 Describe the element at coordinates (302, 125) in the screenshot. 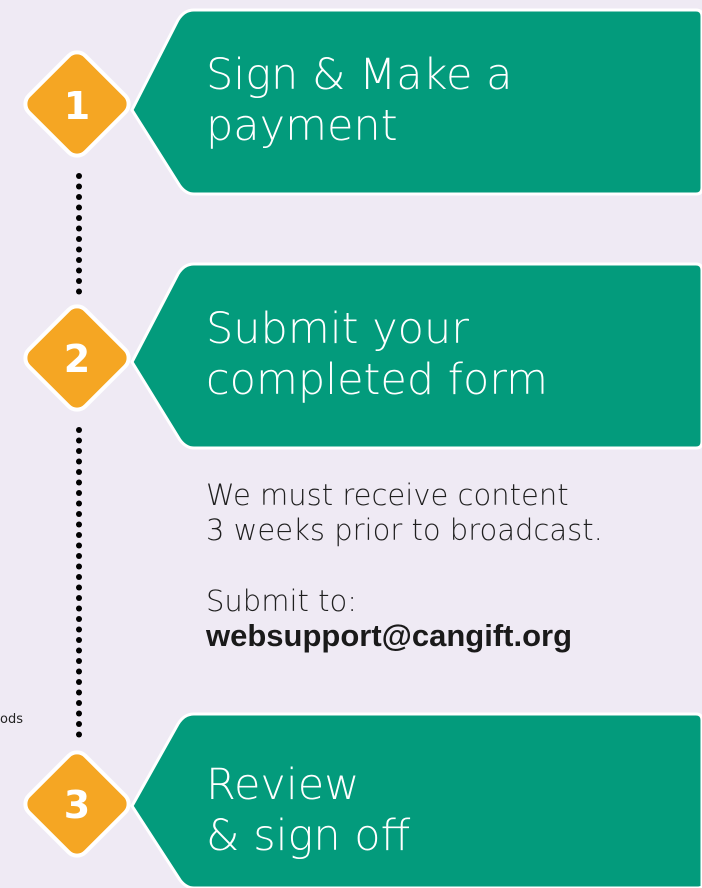

I see `step-1-title-line-2: payment` at that location.